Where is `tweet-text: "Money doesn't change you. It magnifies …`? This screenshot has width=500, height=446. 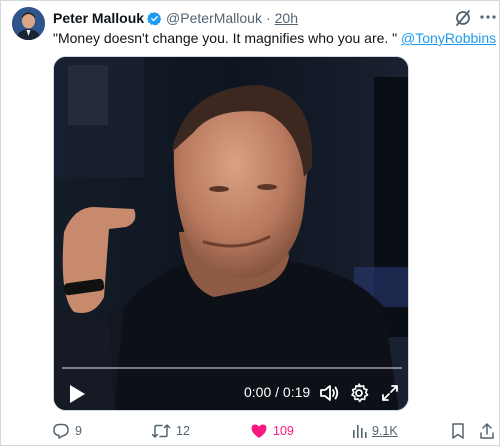 tweet-text: "Money doesn't change you. It magnifies … is located at coordinates (274, 38).